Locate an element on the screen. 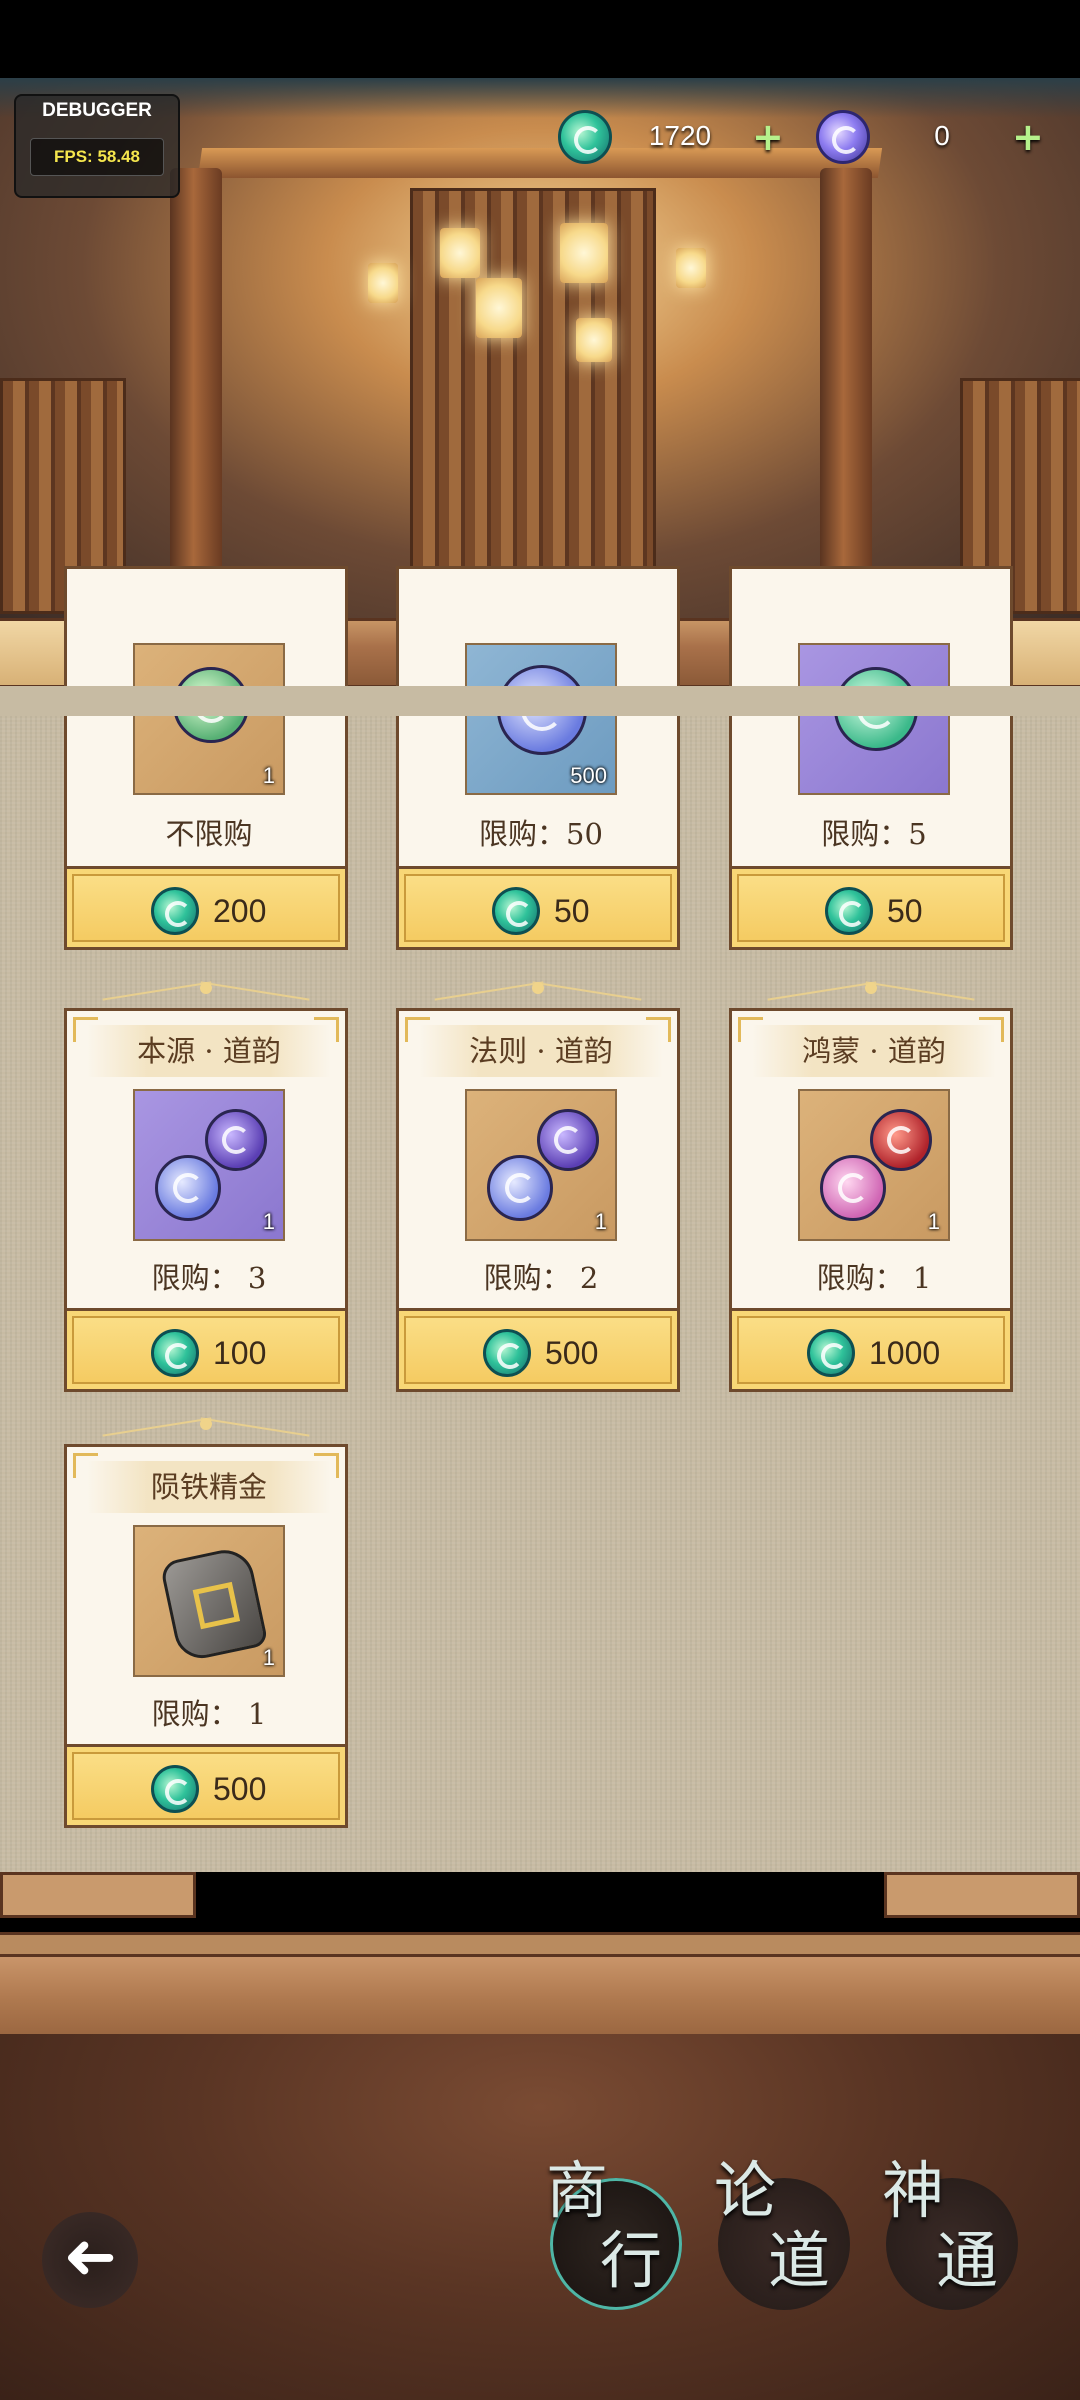  buy-button: 1000 is located at coordinates (871, 1350).